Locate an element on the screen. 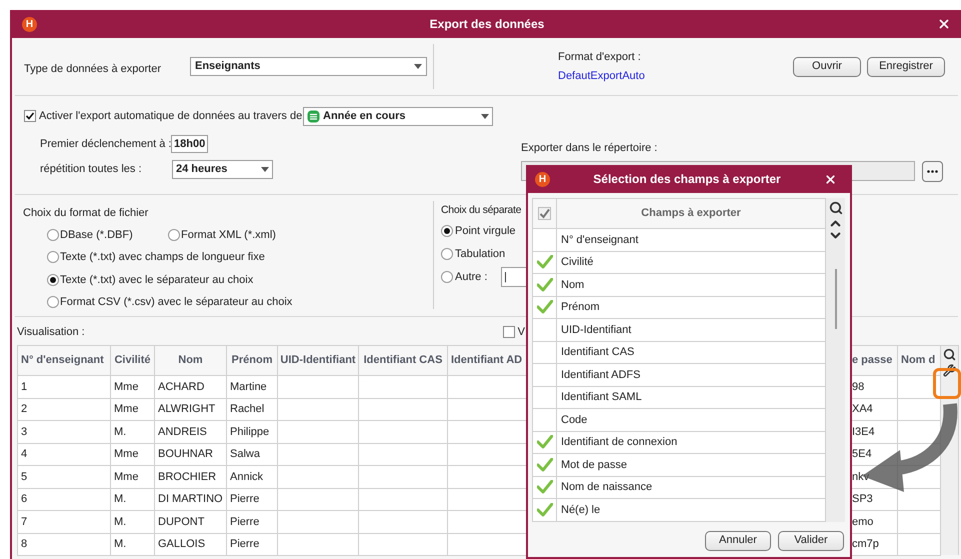 Image resolution: width=961 pixels, height=559 pixels. table-cell: Annick is located at coordinates (252, 477).